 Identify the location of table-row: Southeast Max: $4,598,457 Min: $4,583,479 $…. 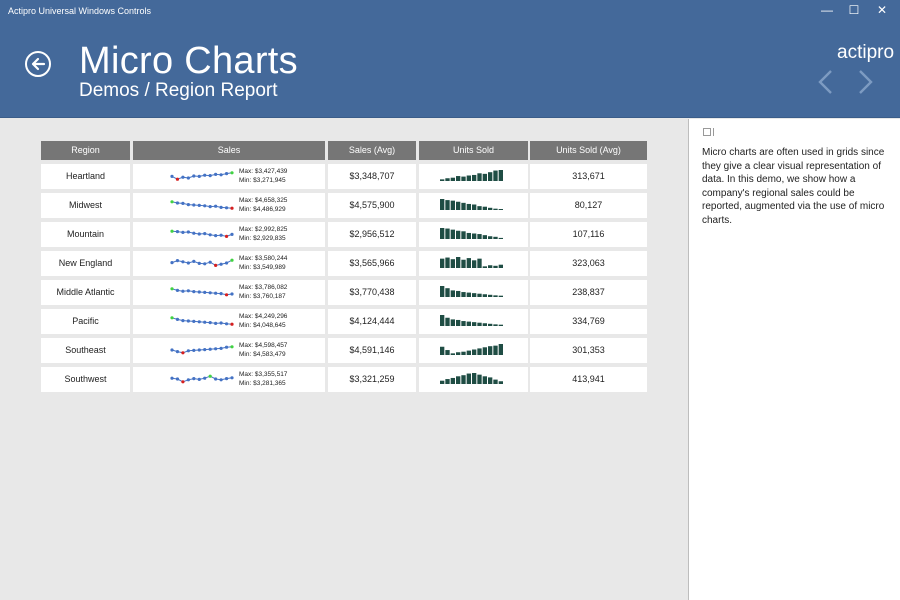
(344, 350).